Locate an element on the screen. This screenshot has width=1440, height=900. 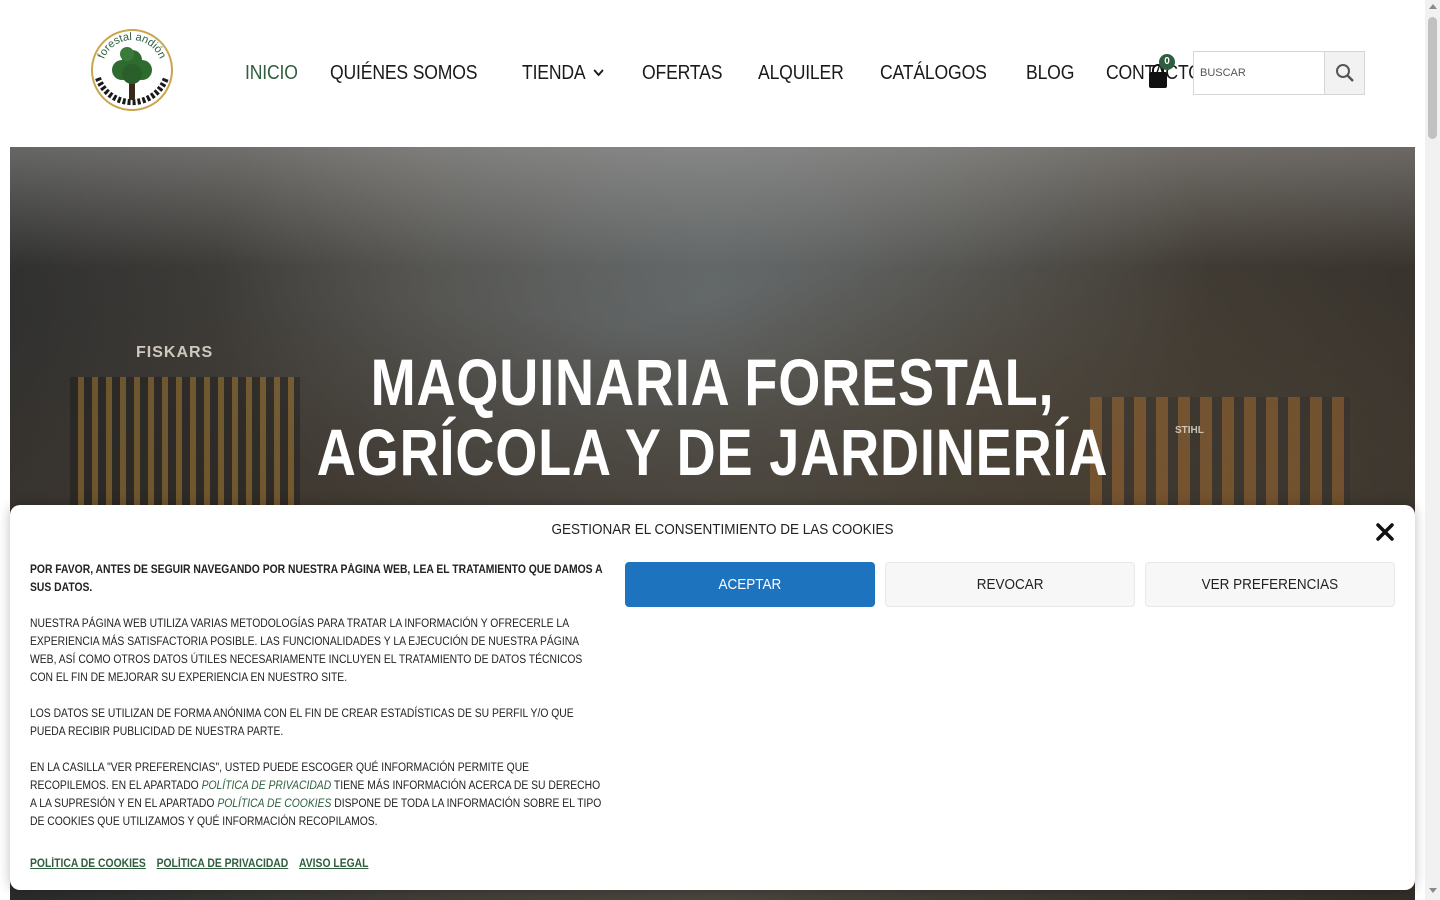
search-form is located at coordinates (1279, 73).